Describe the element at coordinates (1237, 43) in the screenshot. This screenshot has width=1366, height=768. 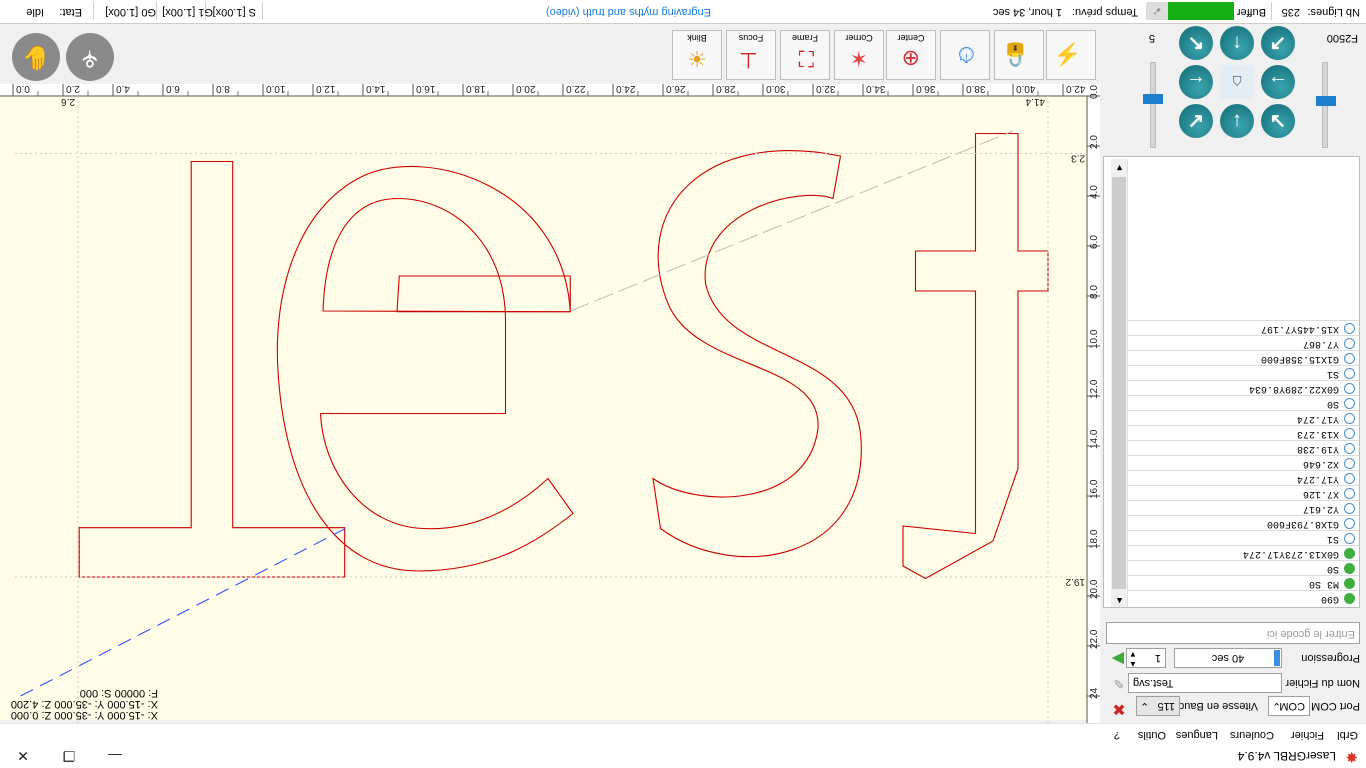
I see `jog-up-button: ↑` at that location.